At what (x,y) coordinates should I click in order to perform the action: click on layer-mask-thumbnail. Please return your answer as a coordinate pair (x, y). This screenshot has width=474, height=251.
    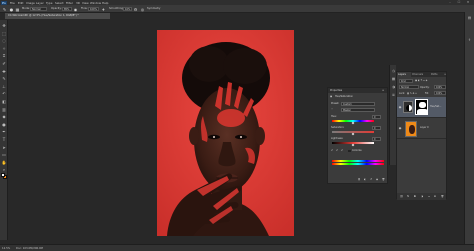
    Looking at the image, I should click on (421, 107).